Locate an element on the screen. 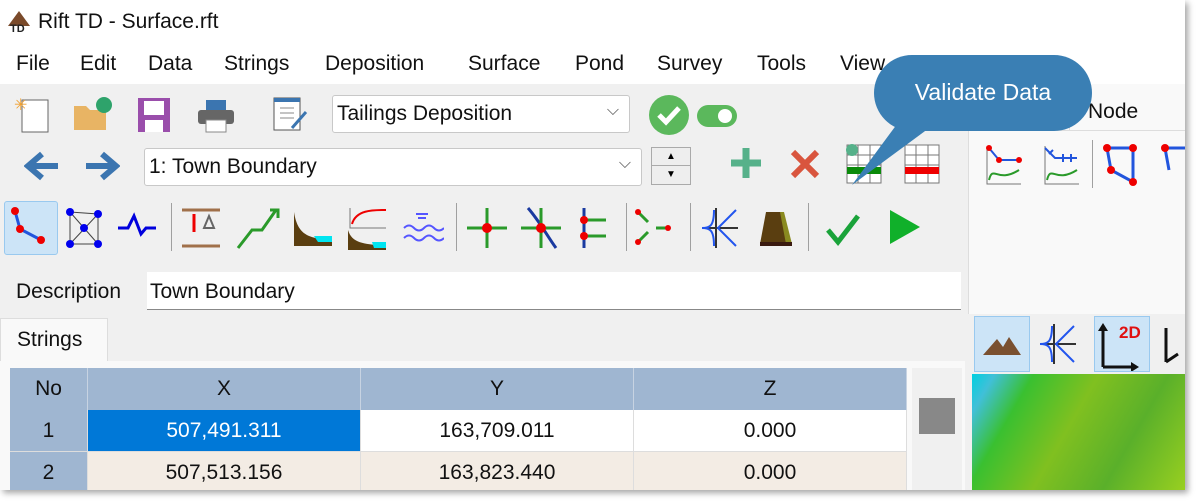 Image resolution: width=1199 pixels, height=502 pixels. terrain-view-button is located at coordinates (1002, 344).